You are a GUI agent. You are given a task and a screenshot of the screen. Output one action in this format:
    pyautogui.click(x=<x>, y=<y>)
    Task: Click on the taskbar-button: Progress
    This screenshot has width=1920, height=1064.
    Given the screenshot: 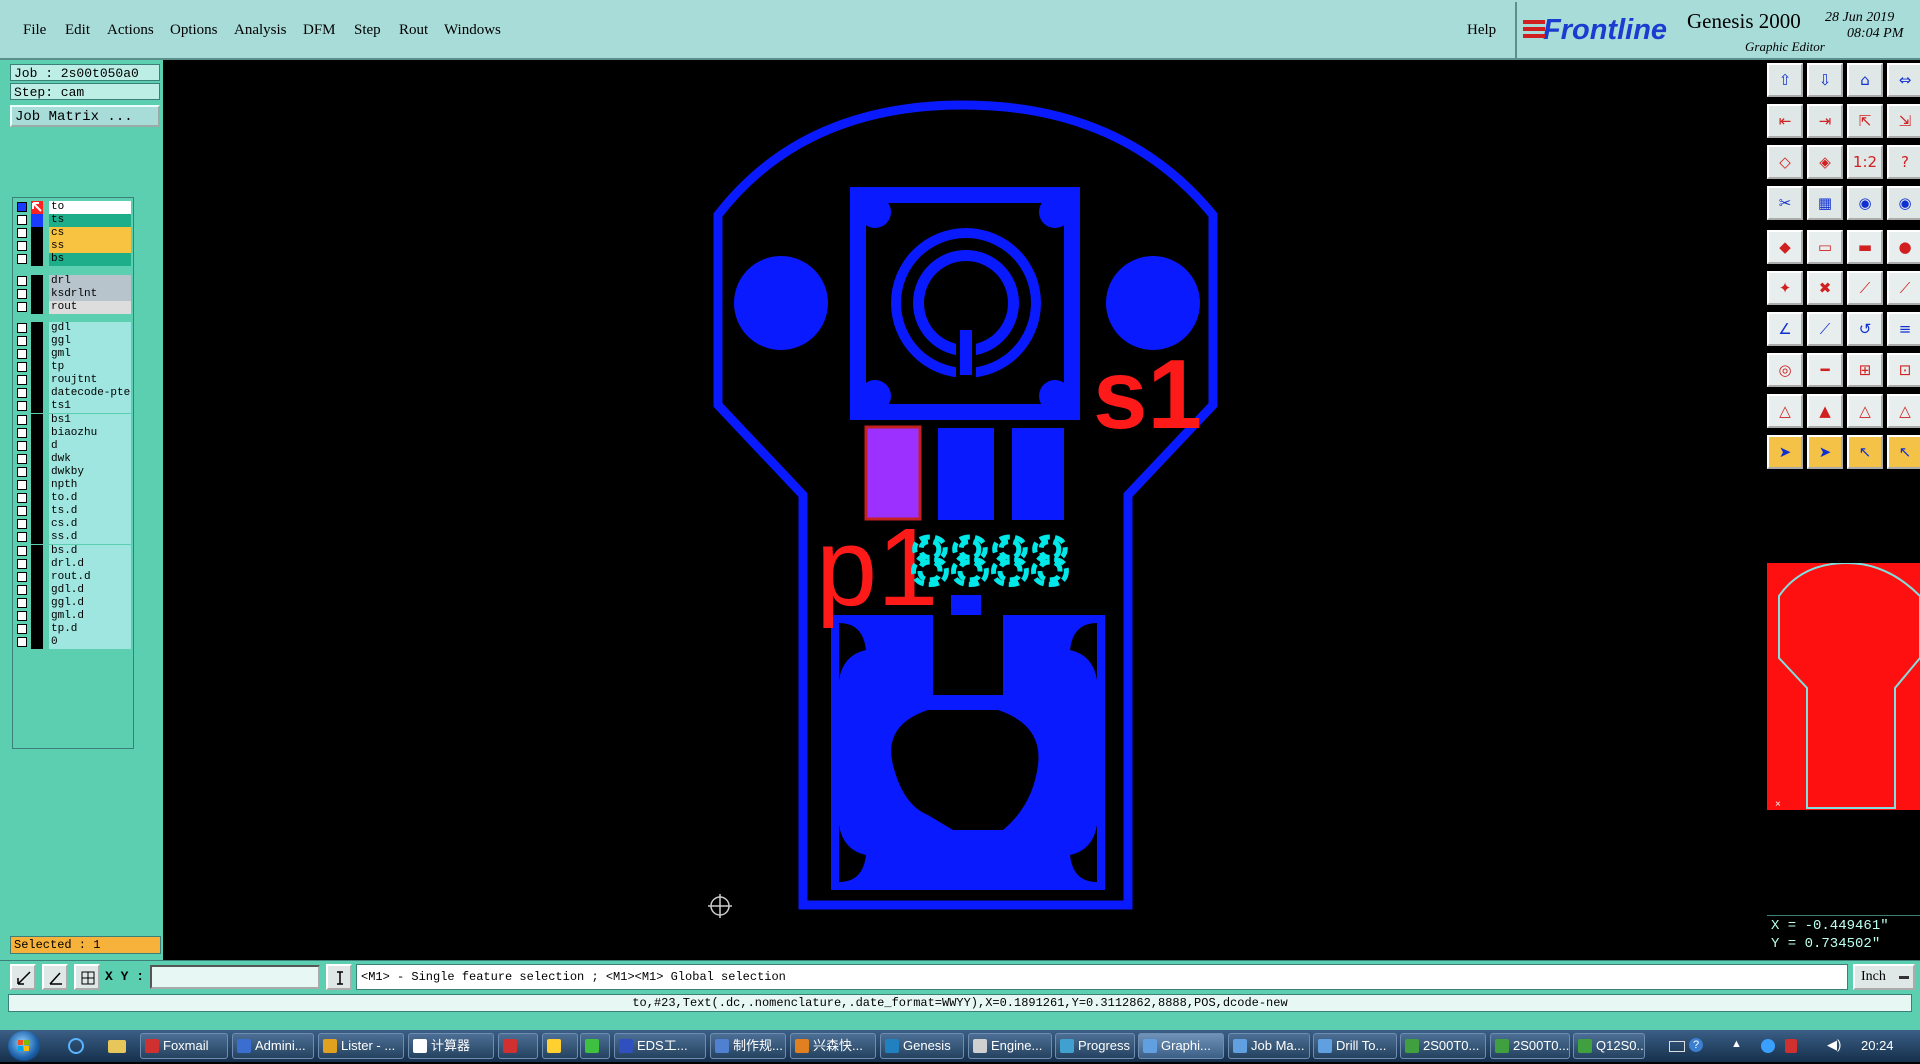 What is the action you would take?
    pyautogui.click(x=1095, y=1046)
    